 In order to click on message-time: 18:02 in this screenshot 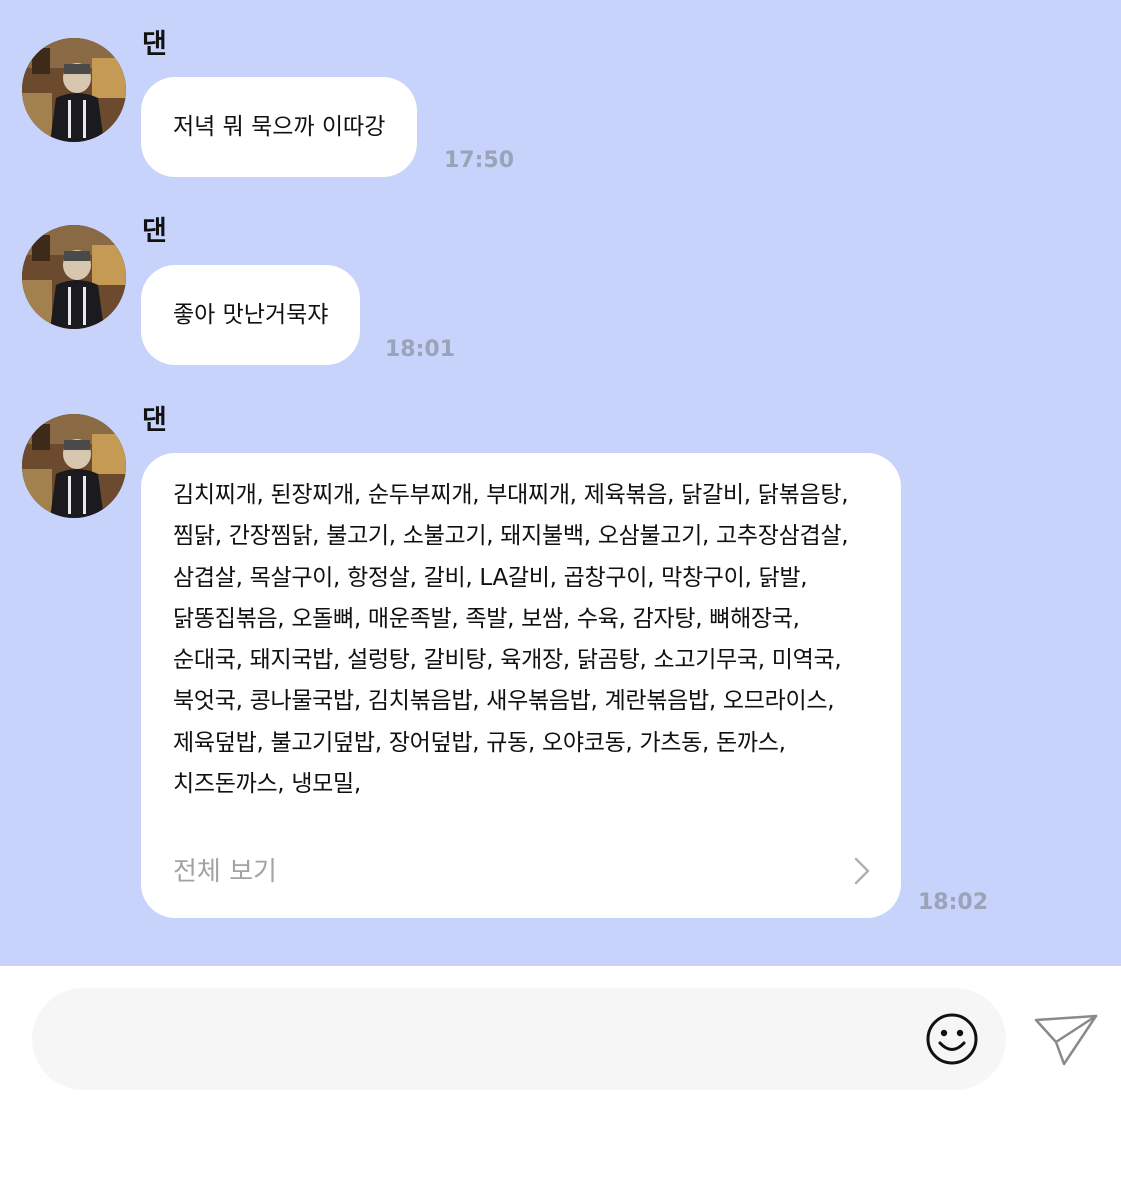, I will do `click(953, 902)`.